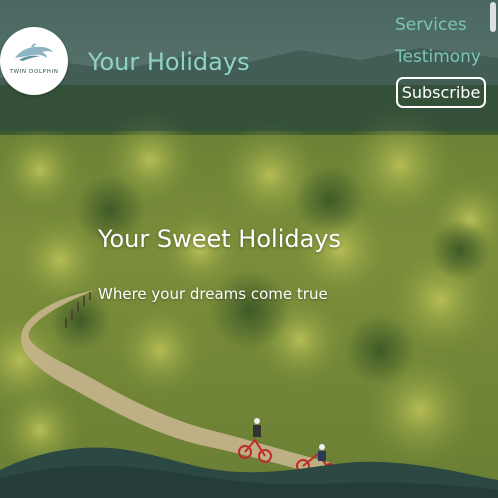 The image size is (498, 498). I want to click on hero-title: Your Sweet Holidays, so click(220, 239).